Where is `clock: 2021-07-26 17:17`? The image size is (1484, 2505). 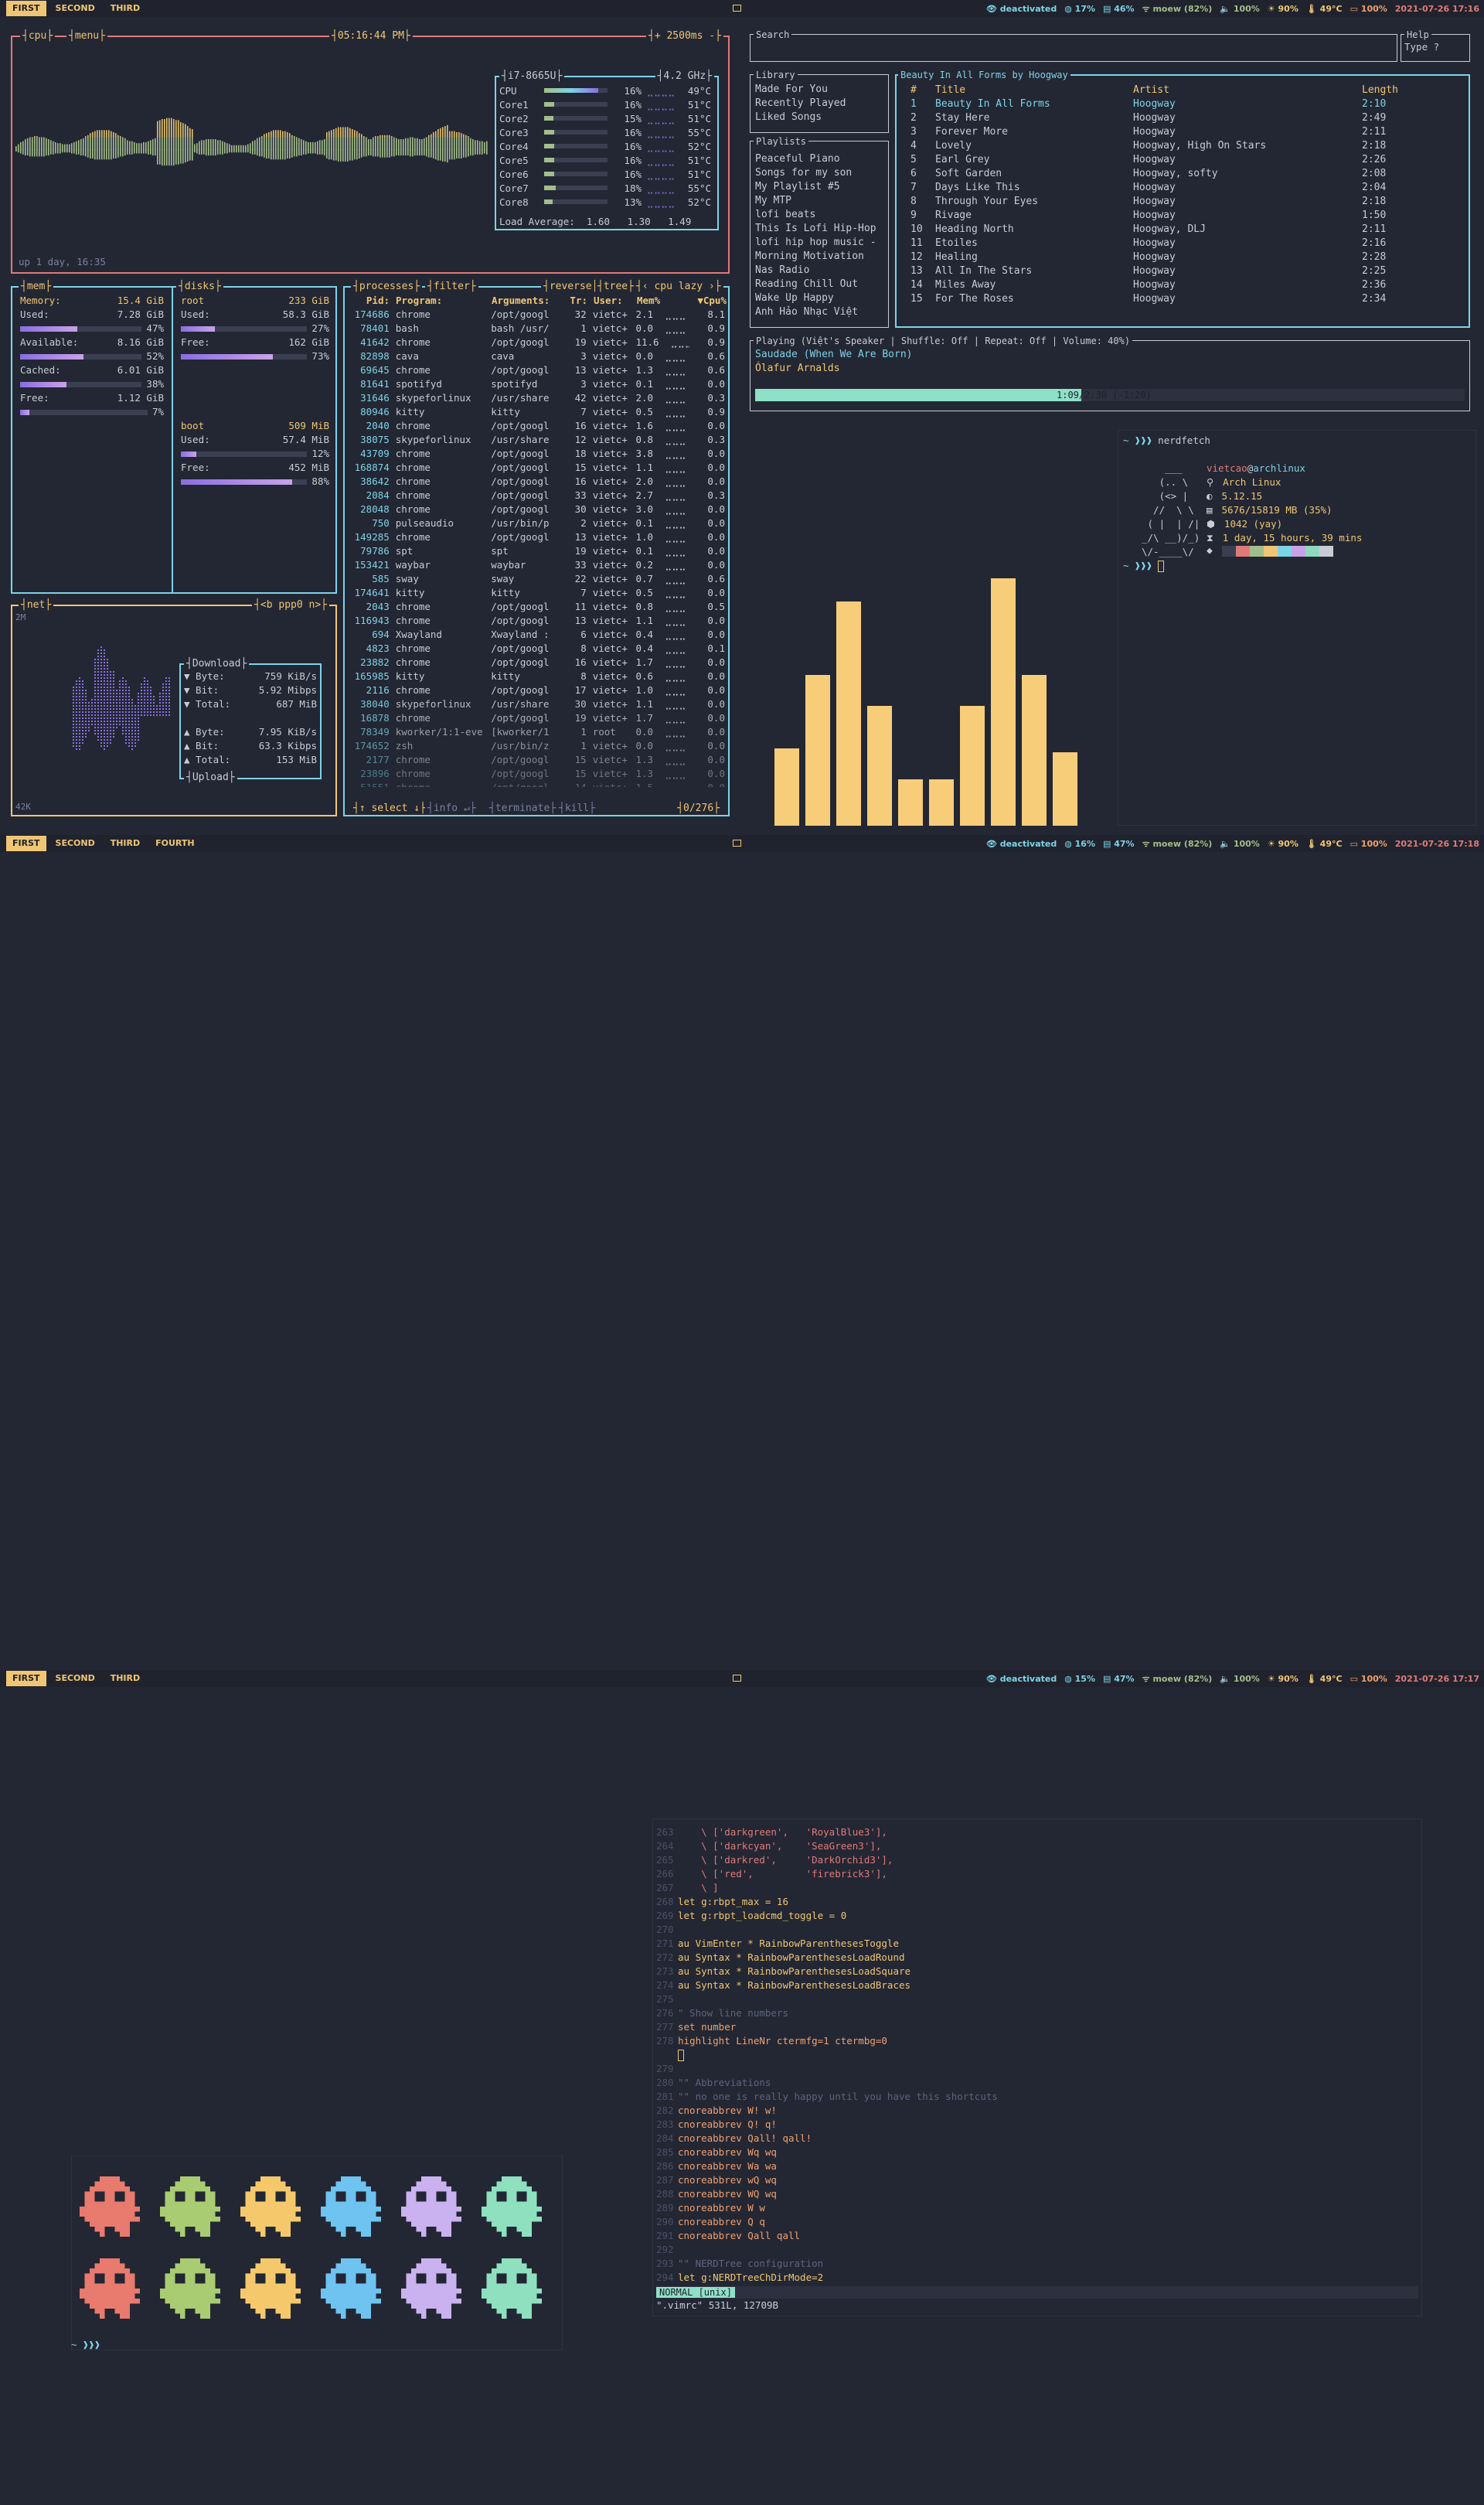
clock: 2021-07-26 17:17 is located at coordinates (1437, 1679).